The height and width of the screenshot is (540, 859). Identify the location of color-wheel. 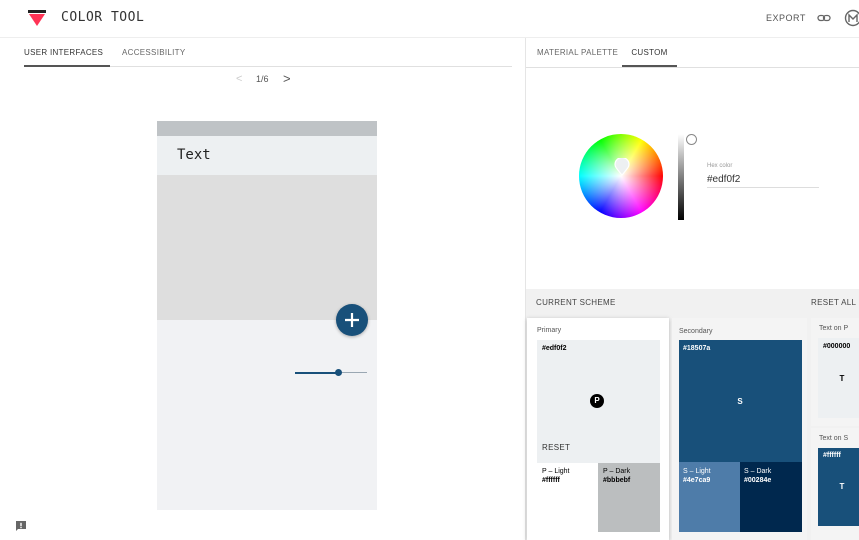
(621, 176).